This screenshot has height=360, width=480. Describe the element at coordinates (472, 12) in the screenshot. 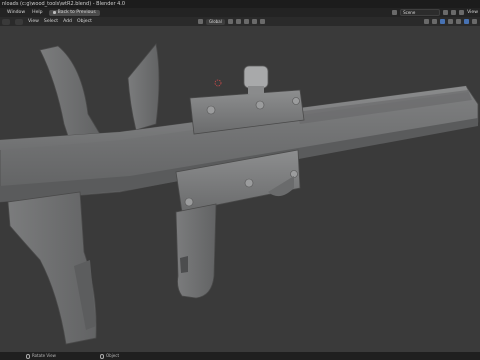

I see `view-layer-label: View` at that location.